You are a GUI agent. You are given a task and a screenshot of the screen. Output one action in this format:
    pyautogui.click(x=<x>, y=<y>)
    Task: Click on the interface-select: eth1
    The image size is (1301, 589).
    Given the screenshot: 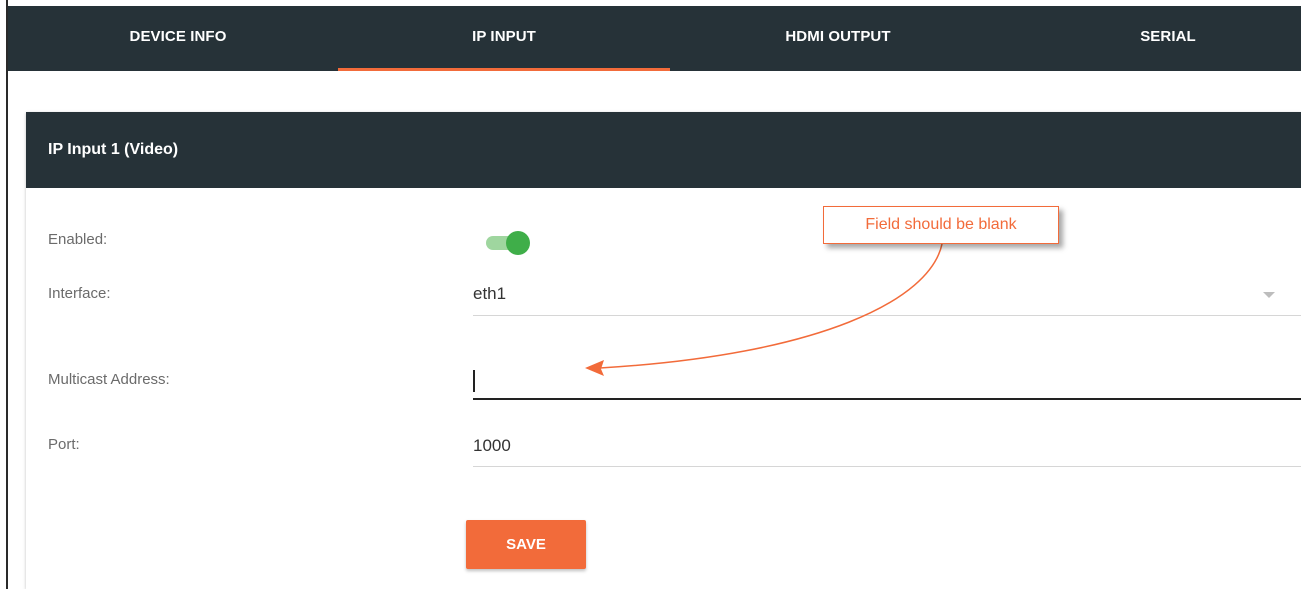 What is the action you would take?
    pyautogui.click(x=887, y=297)
    